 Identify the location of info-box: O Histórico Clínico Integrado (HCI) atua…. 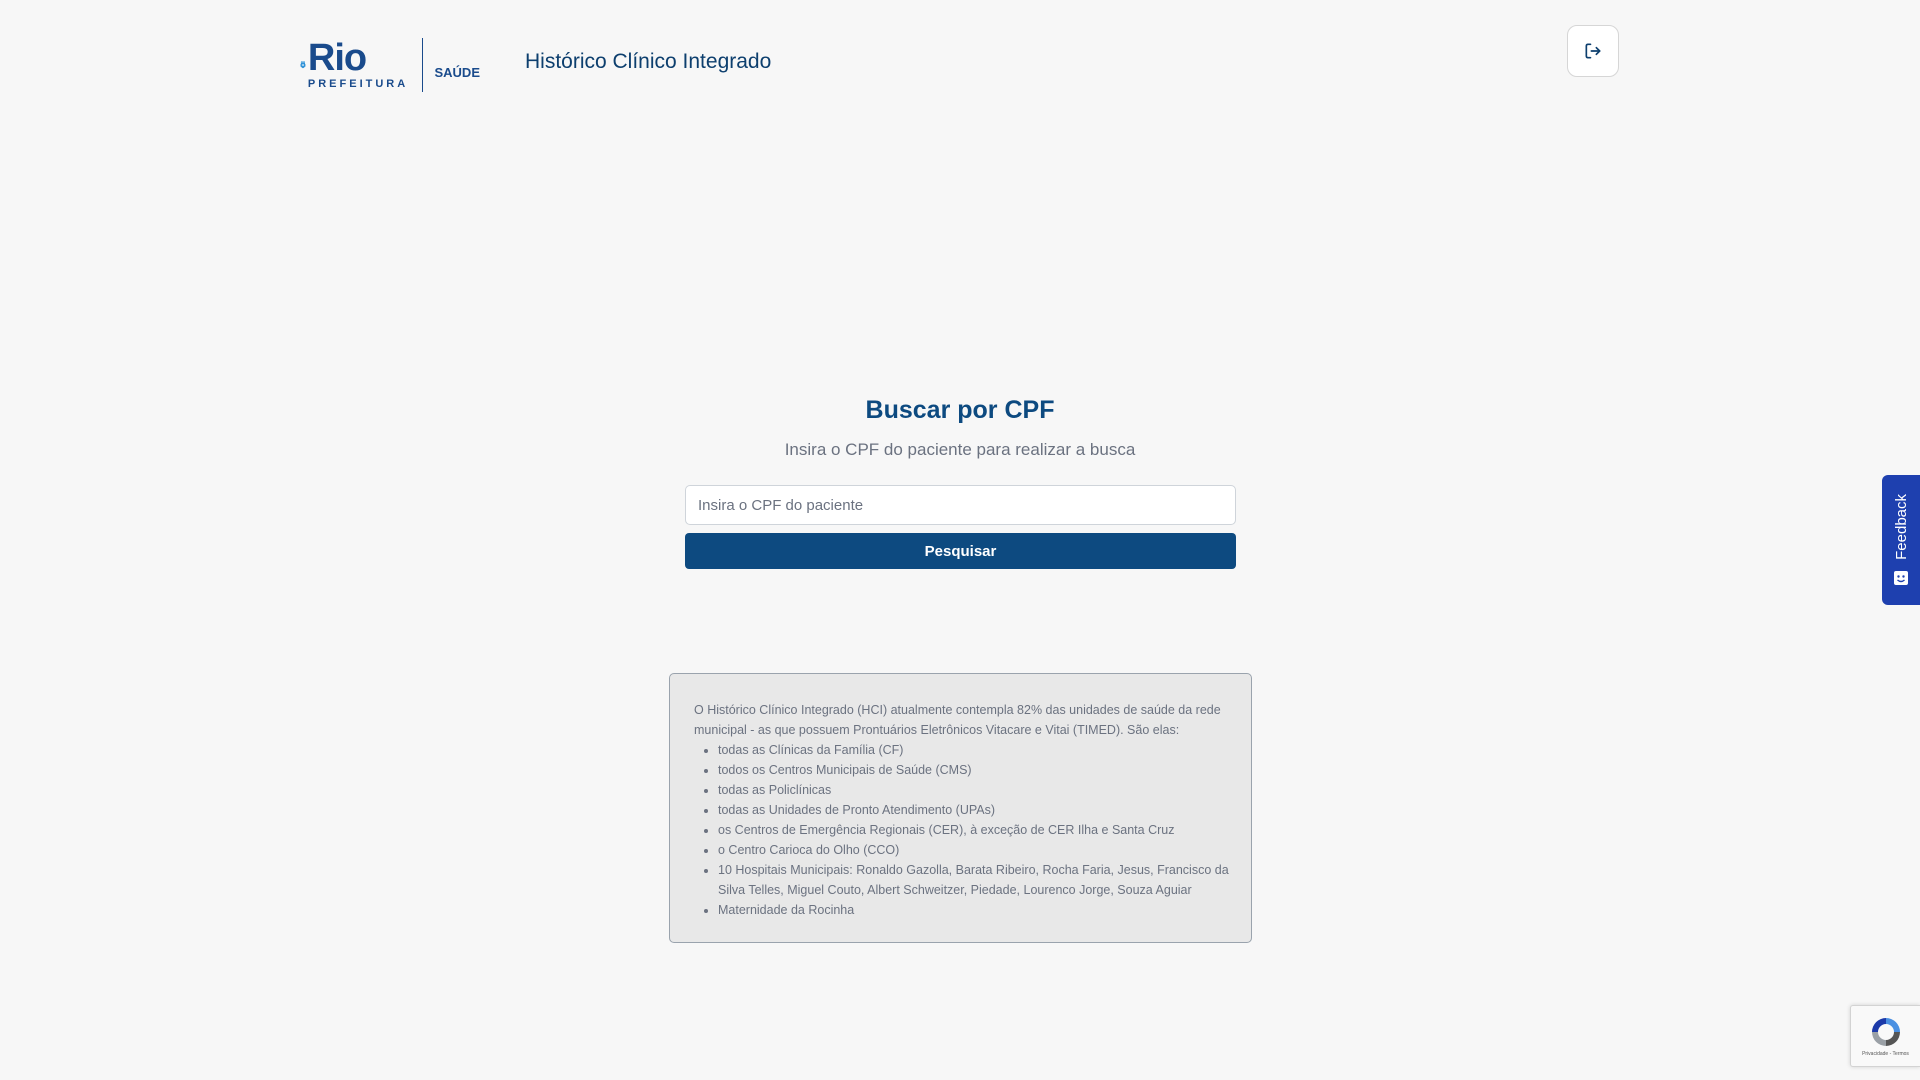
(960, 808).